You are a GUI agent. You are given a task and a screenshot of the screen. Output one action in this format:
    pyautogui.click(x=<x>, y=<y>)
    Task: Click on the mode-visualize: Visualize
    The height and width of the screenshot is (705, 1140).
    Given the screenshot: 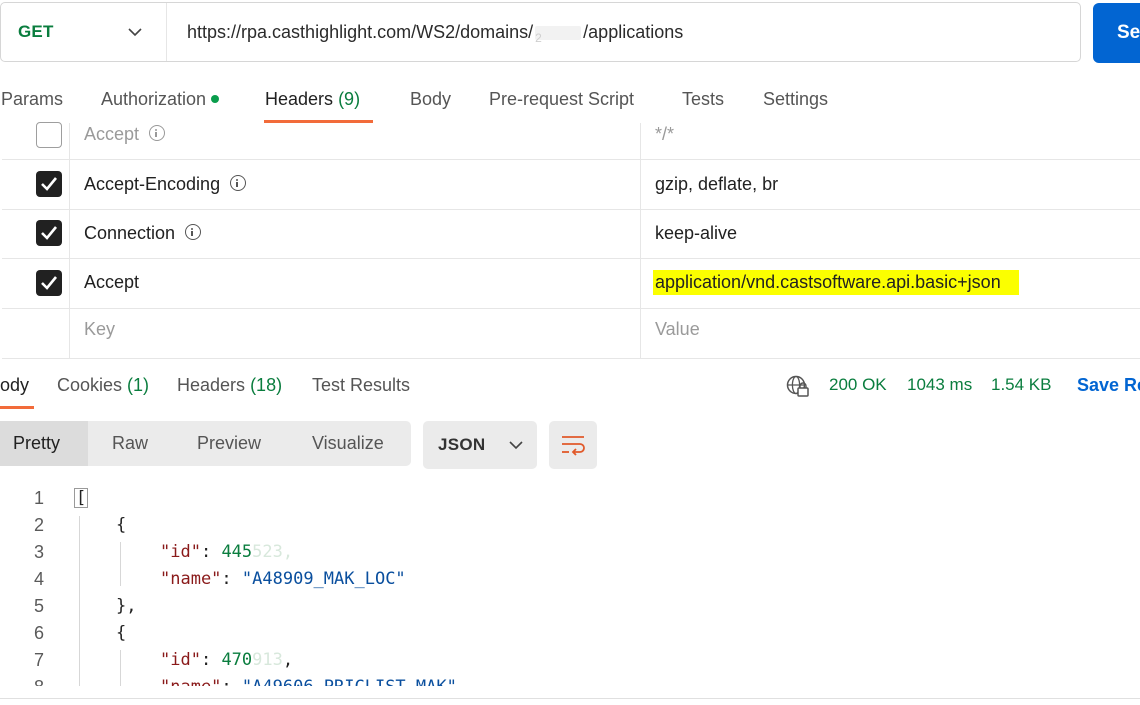 What is the action you would take?
    pyautogui.click(x=348, y=443)
    